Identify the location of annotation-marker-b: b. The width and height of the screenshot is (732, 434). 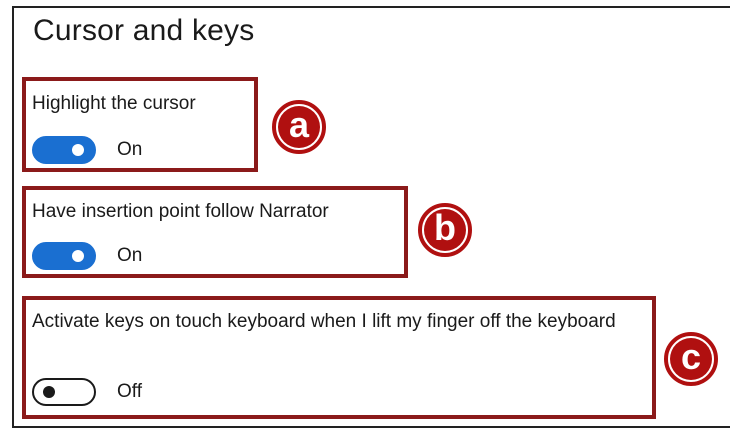
(445, 230).